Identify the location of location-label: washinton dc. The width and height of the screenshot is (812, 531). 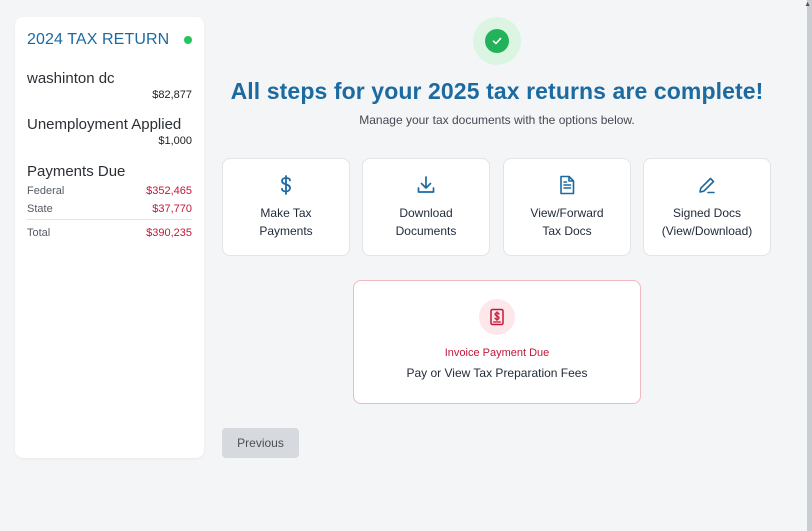
(71, 78).